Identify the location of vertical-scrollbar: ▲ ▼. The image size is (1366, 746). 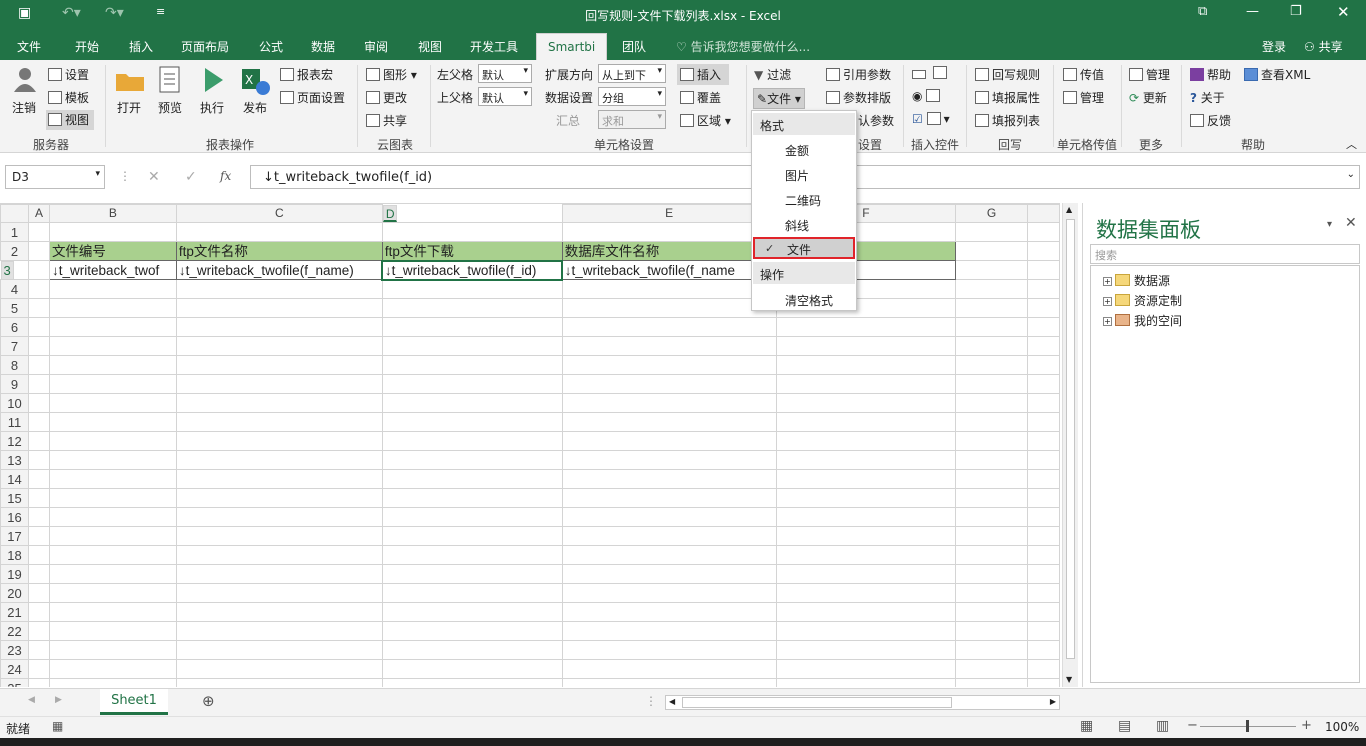
(1070, 445).